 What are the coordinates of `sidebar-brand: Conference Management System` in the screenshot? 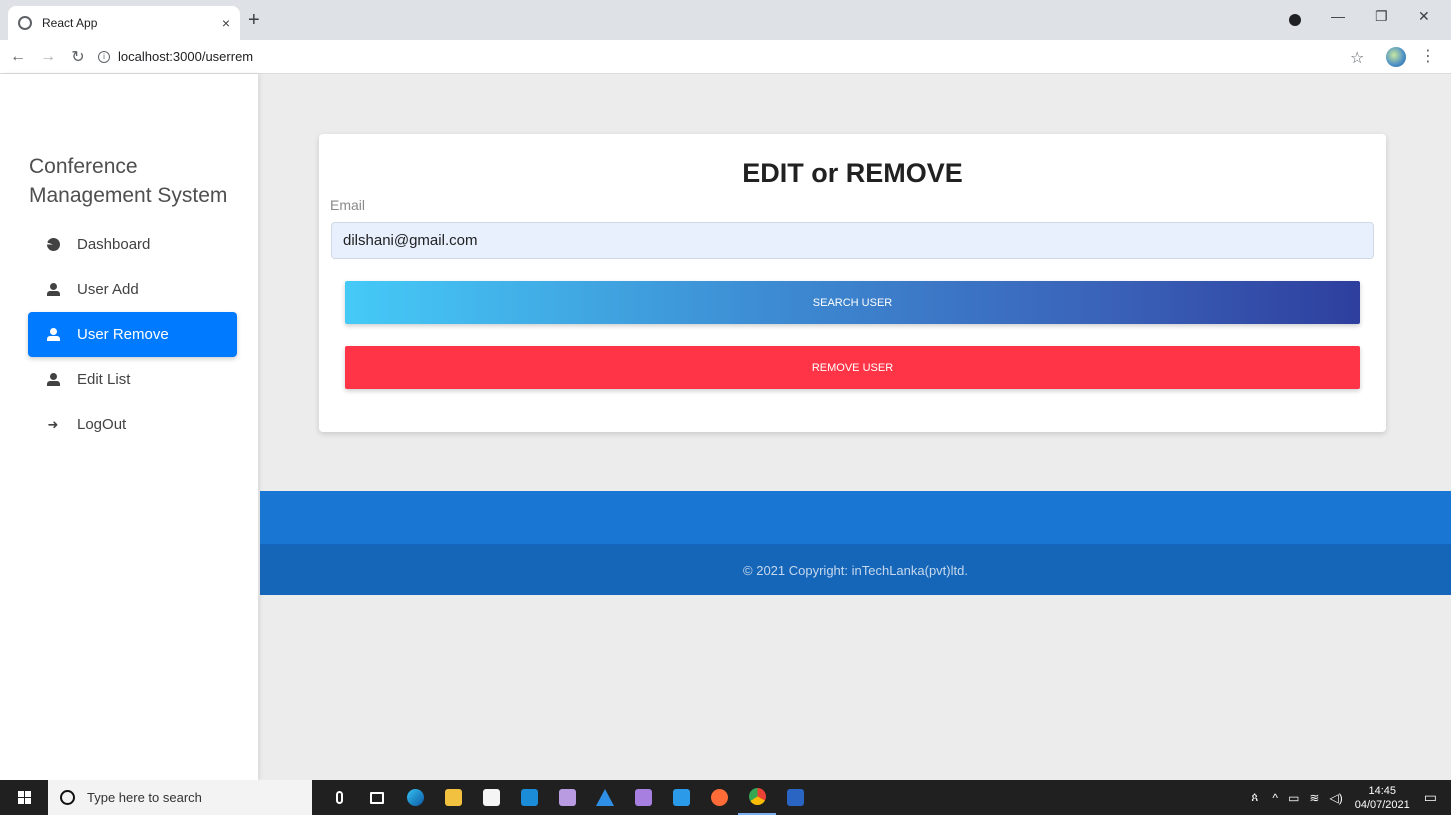 It's located at (128, 181).